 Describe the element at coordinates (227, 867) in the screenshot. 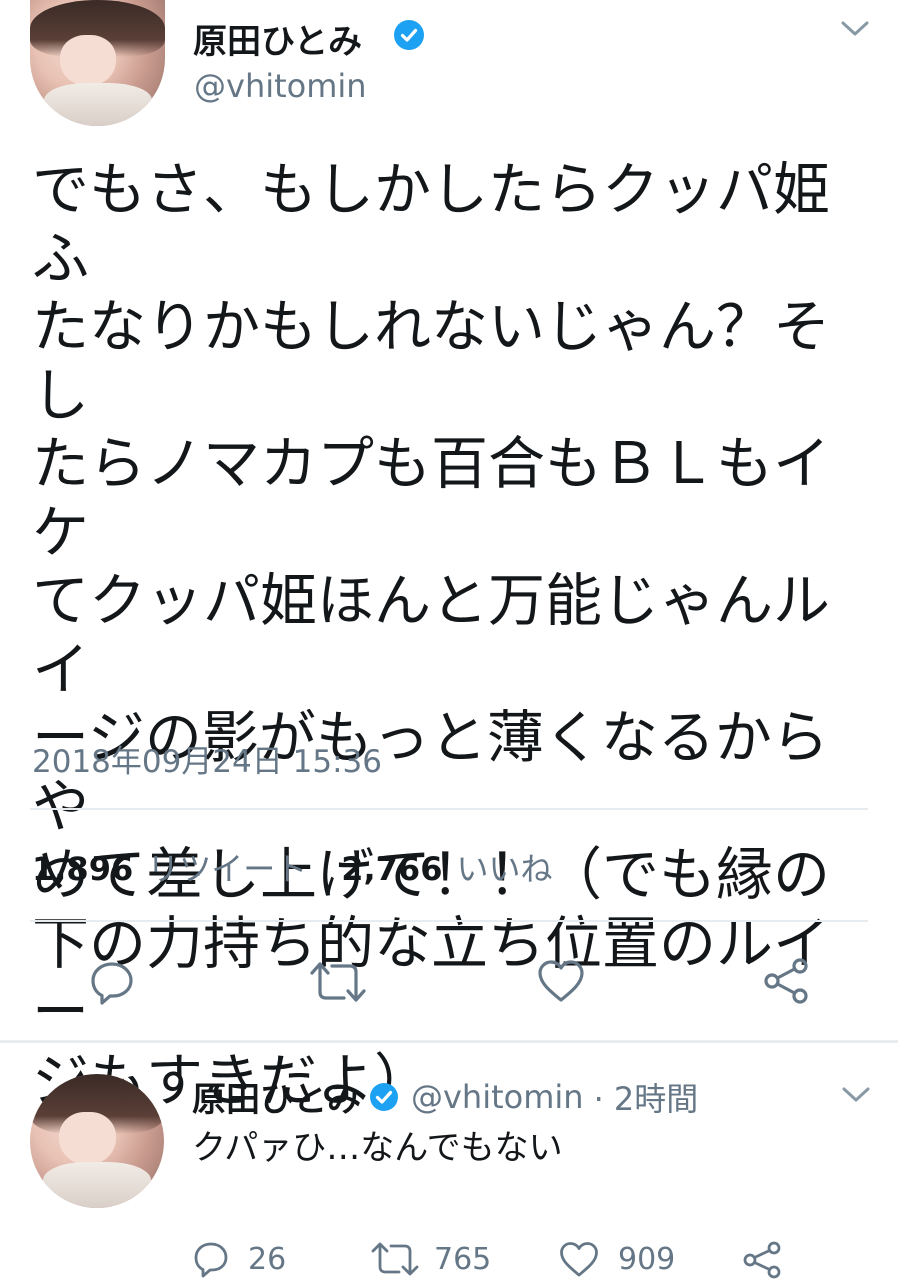

I see `retweet-label: リツイート` at that location.